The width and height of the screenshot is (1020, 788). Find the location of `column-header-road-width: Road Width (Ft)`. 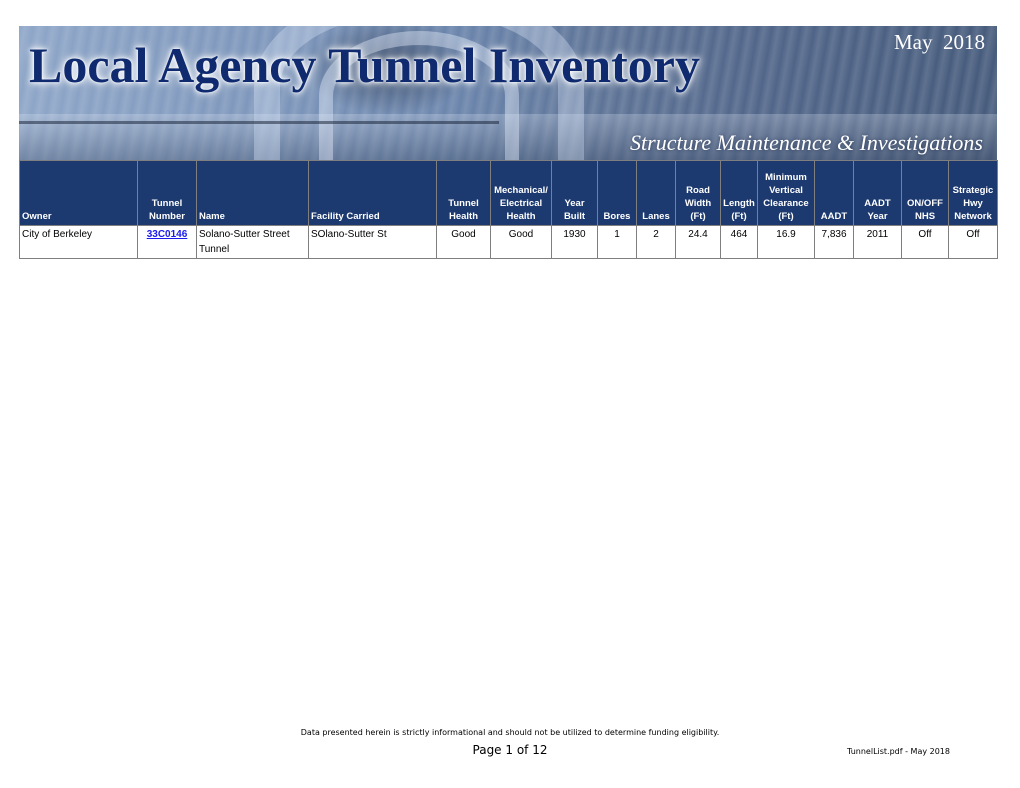

column-header-road-width: Road Width (Ft) is located at coordinates (698, 193).